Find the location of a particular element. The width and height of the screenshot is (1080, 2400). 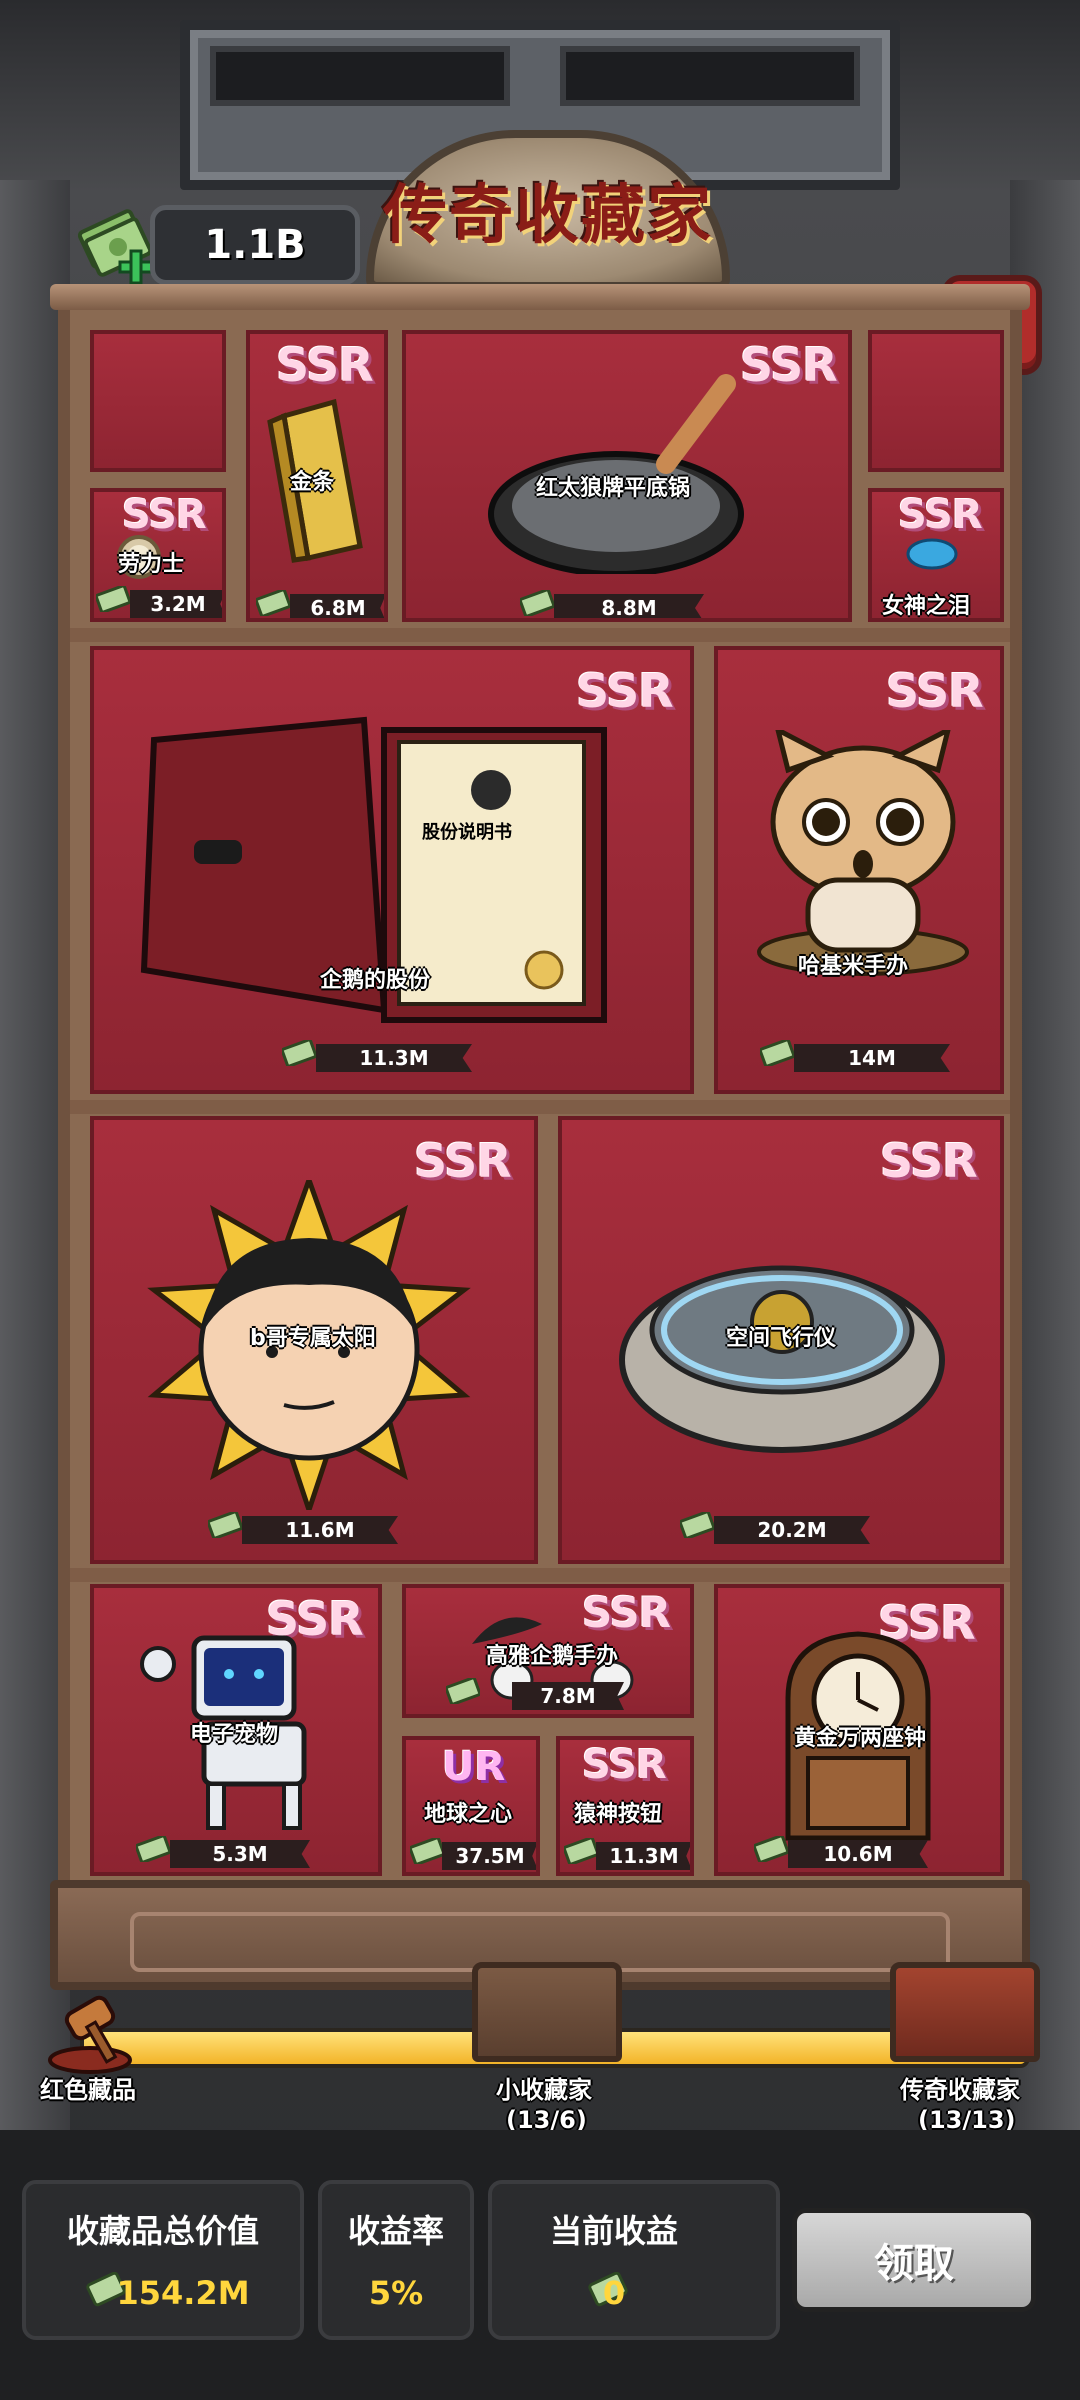

item-slot-penguin-figure: SSR 高雅企鹅手办 7.8M is located at coordinates (548, 1651).